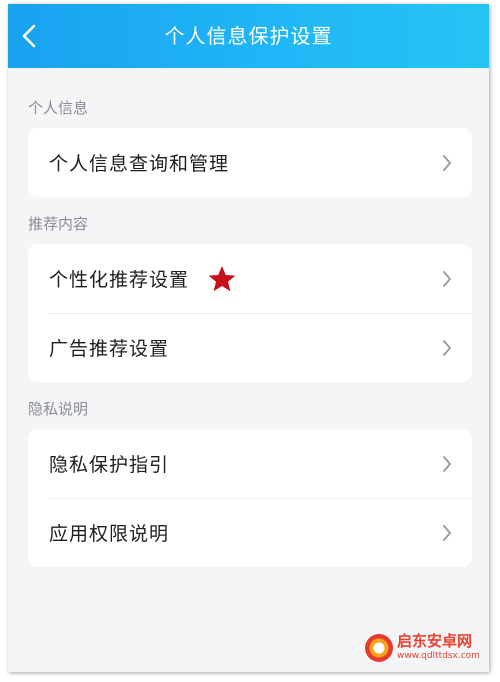 This screenshot has height=682, width=500. I want to click on section-label-recommended-content: 推荐内容, so click(58, 224).